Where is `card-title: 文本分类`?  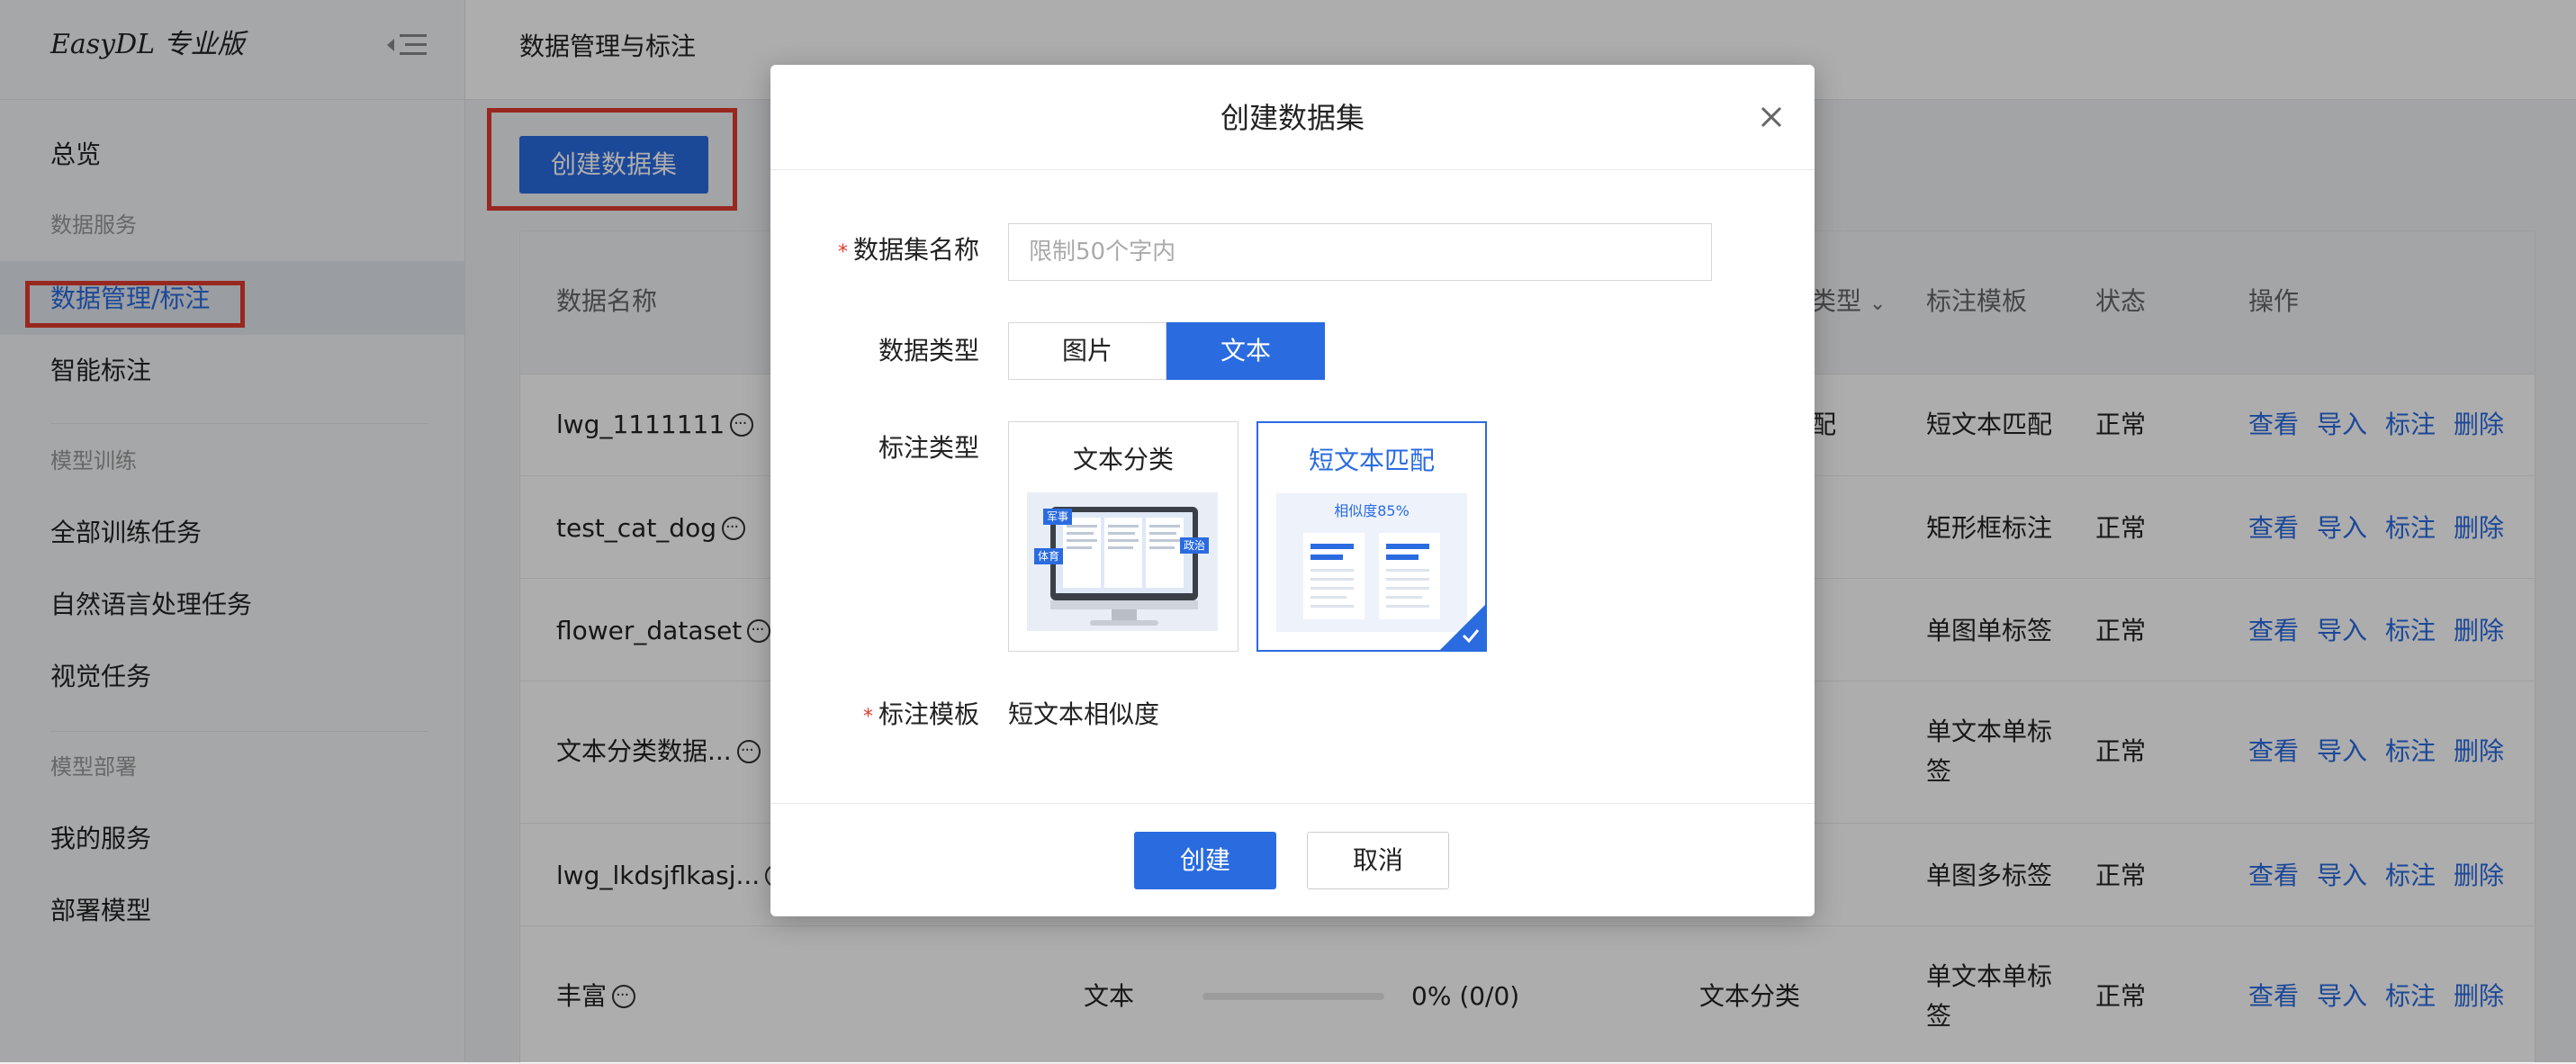 card-title: 文本分类 is located at coordinates (1123, 459).